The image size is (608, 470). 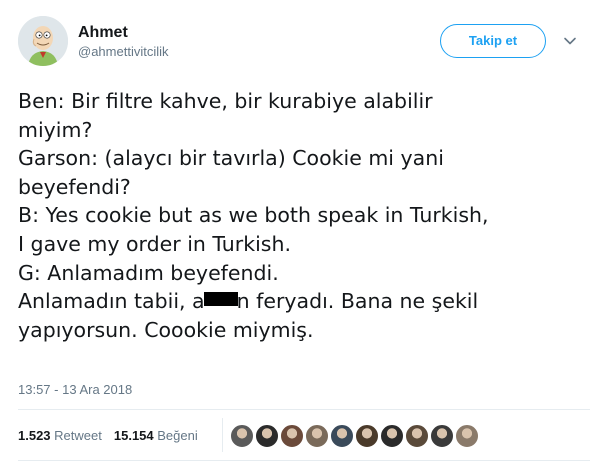 What do you see at coordinates (134, 435) in the screenshot?
I see `like-count: 15.154` at bounding box center [134, 435].